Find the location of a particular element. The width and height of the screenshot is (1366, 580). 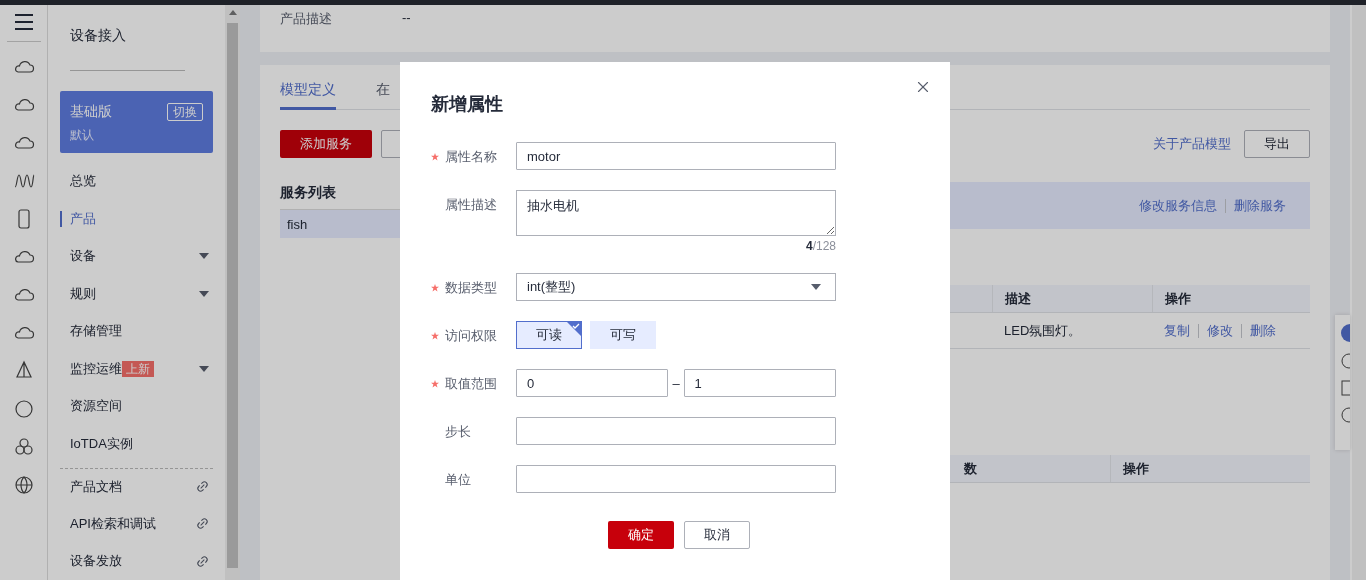

add-service-button: 添加服务 is located at coordinates (326, 144).